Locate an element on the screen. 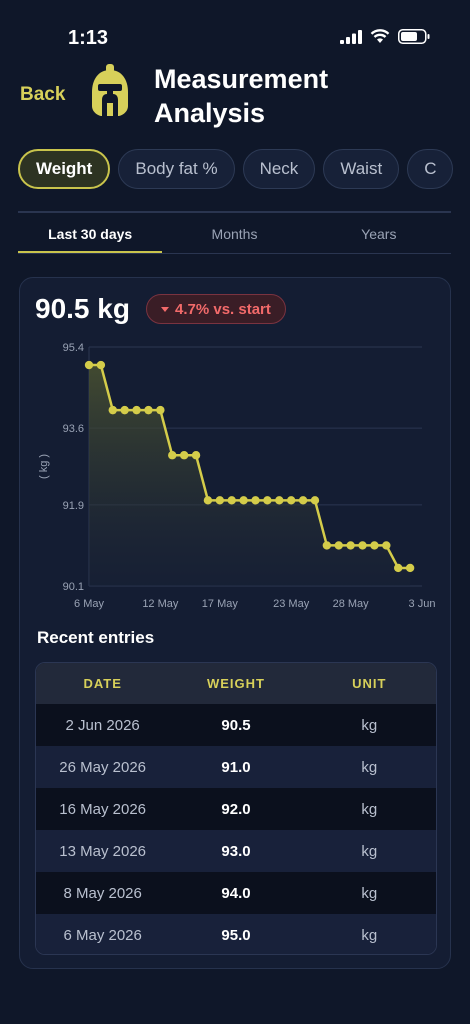 This screenshot has width=470, height=1024. tab-years: Years is located at coordinates (379, 234).